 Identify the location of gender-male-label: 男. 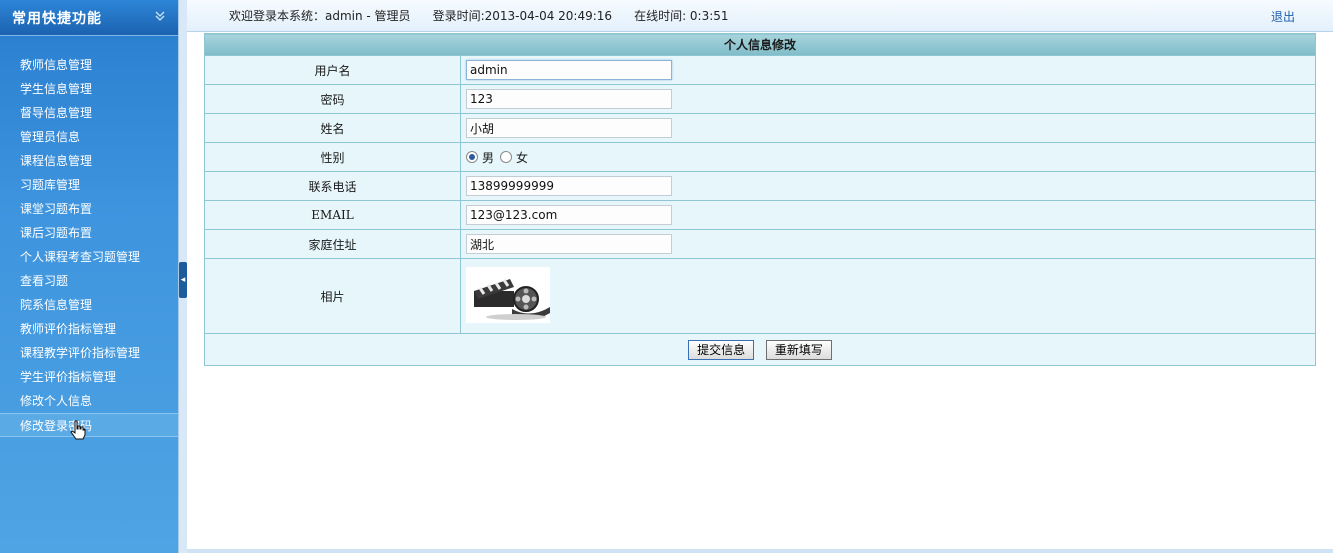
(488, 157).